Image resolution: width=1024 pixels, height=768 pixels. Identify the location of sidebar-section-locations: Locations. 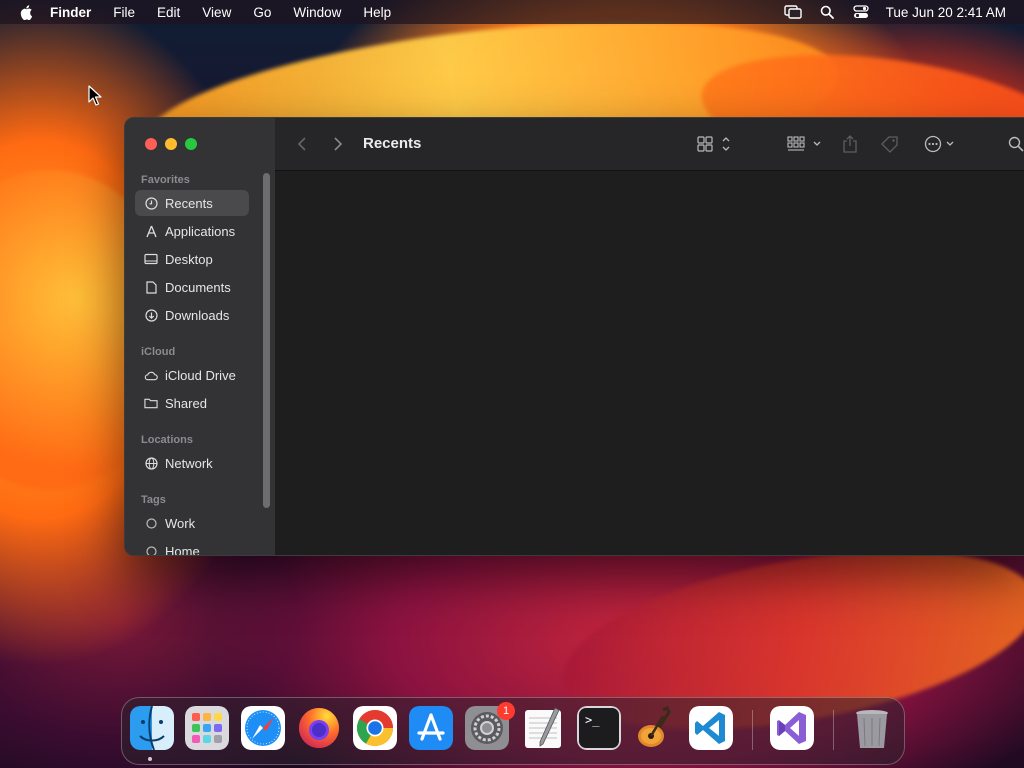
(167, 440).